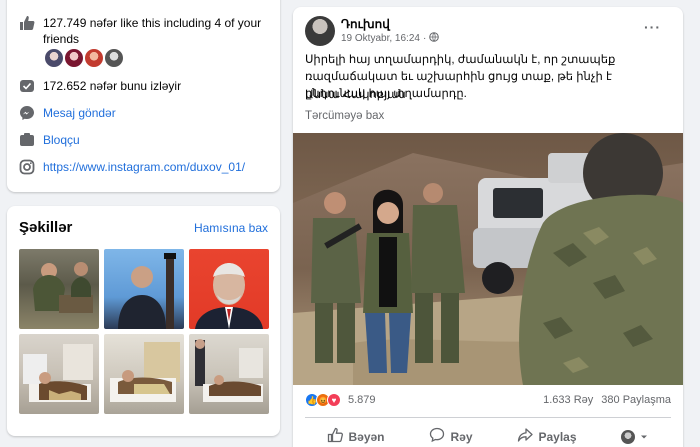  Describe the element at coordinates (61, 140) in the screenshot. I see `category-link: Bloqçu` at that location.